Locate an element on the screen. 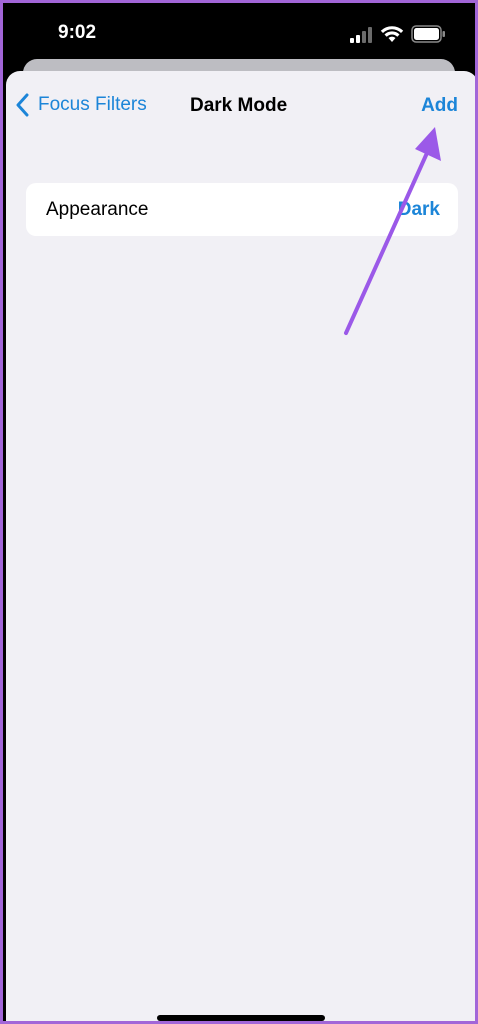 The image size is (478, 1024). appearance-value: Dark is located at coordinates (419, 210).